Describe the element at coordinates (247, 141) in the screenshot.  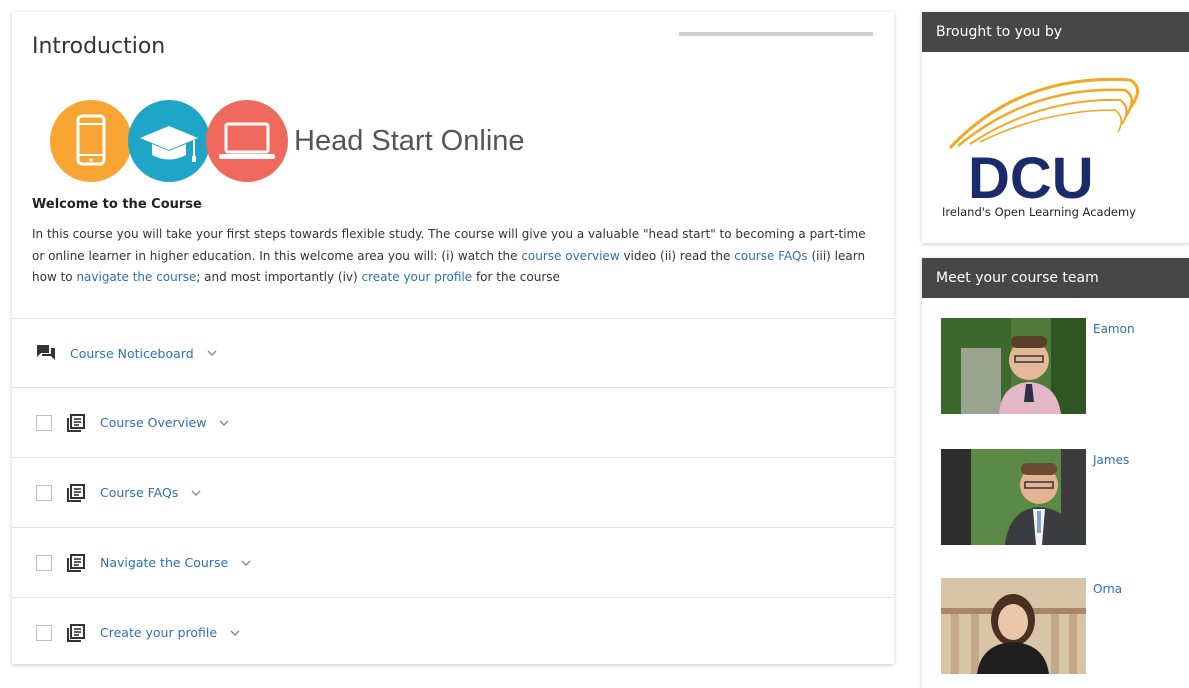
I see `laptop-icon` at that location.